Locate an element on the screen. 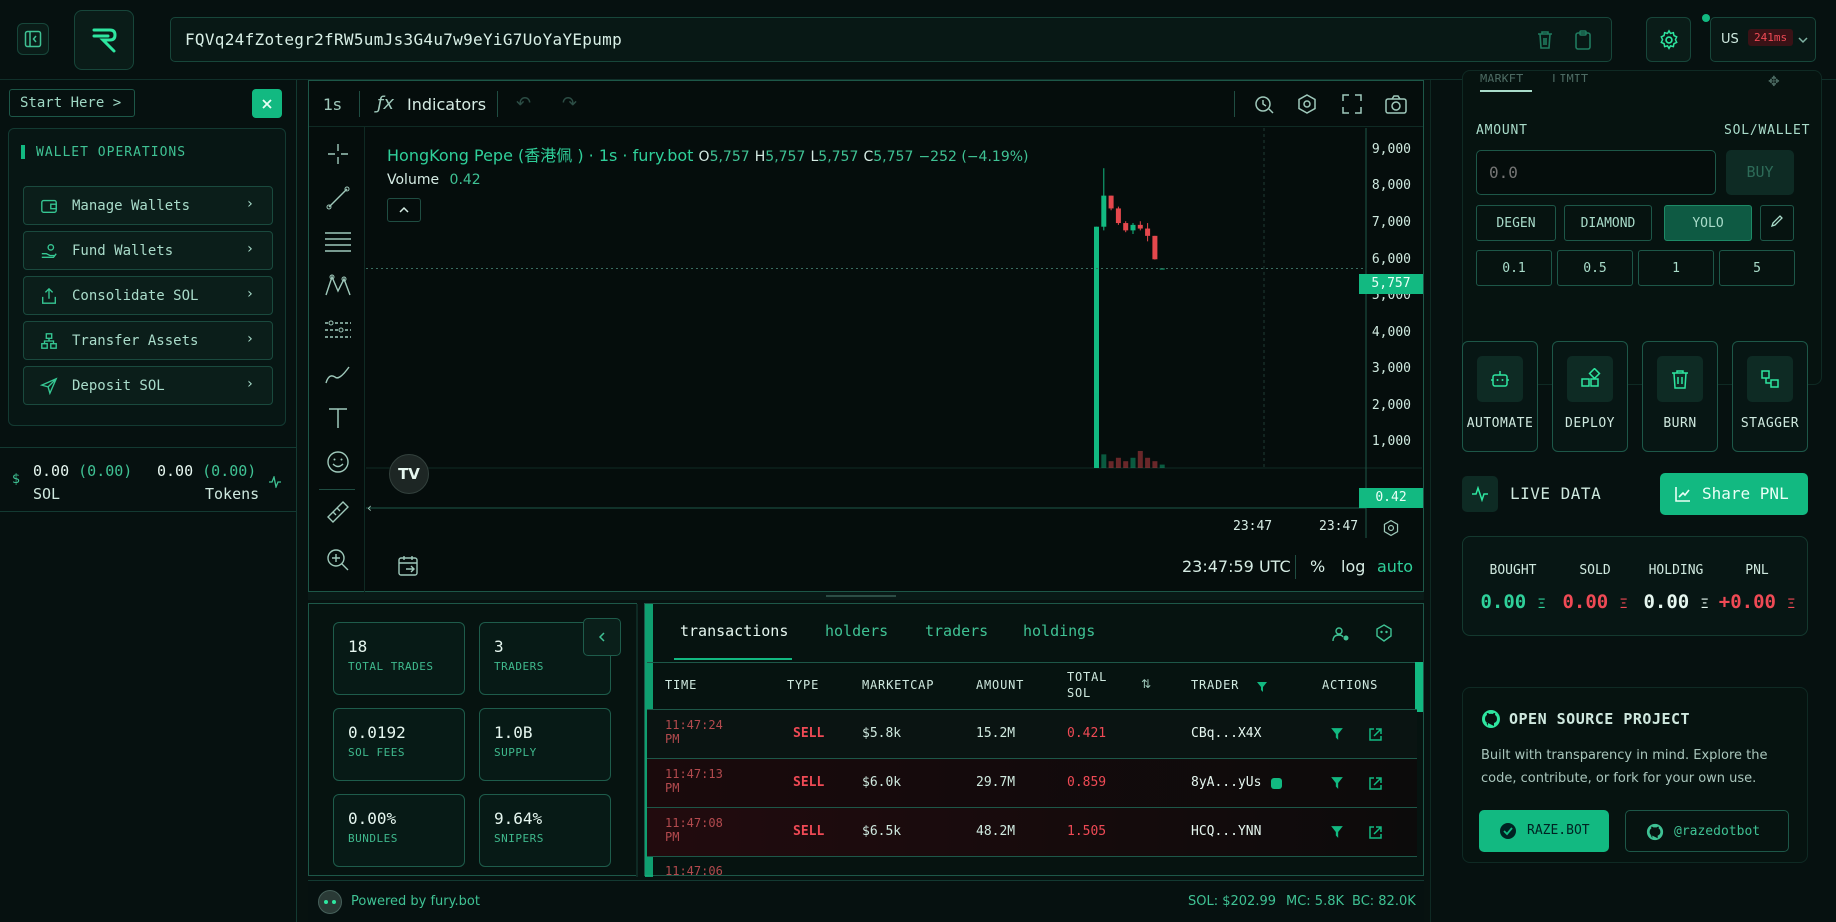 The image size is (1836, 922). raze-bot-button: RAZE.BOT is located at coordinates (1544, 831).